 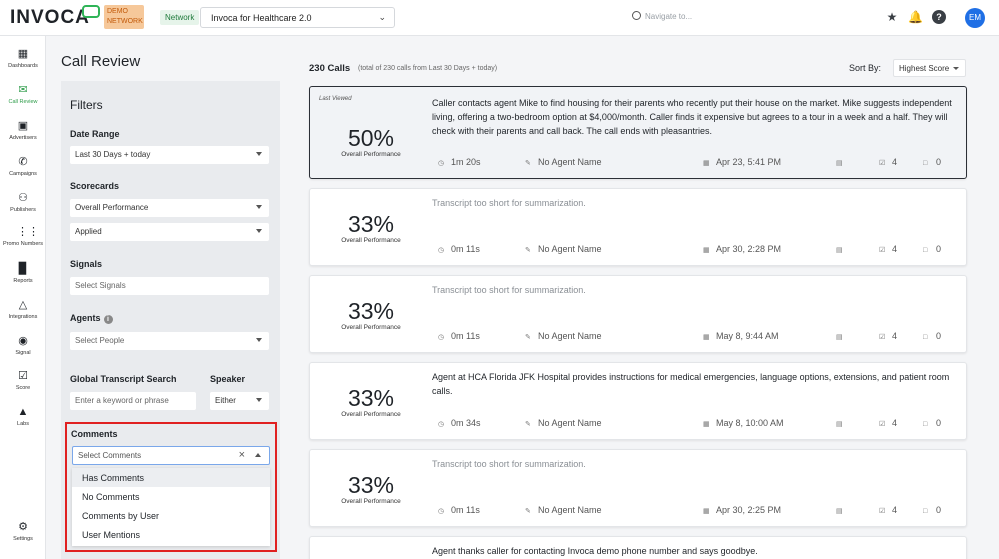 What do you see at coordinates (939, 17) in the screenshot?
I see `help-icon: ?` at bounding box center [939, 17].